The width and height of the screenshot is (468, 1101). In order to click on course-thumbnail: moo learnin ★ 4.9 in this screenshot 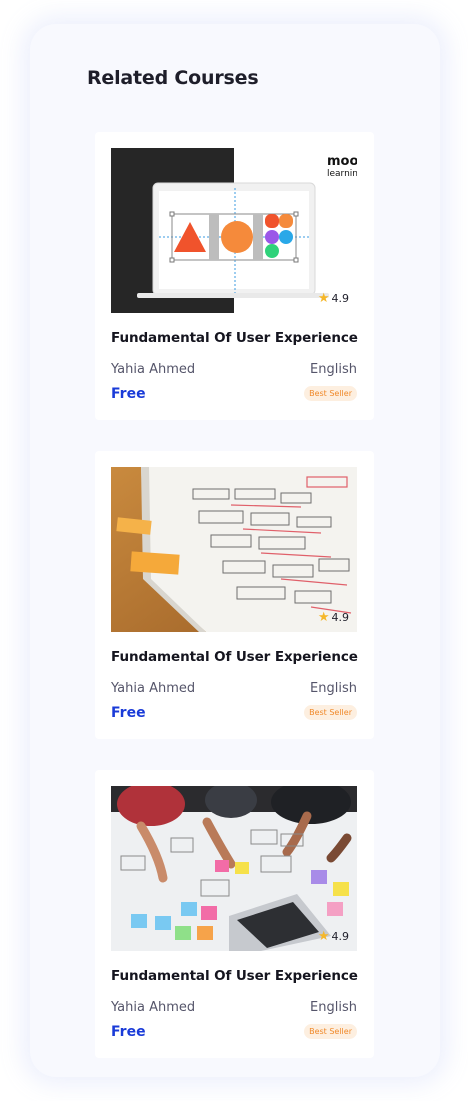, I will do `click(234, 230)`.